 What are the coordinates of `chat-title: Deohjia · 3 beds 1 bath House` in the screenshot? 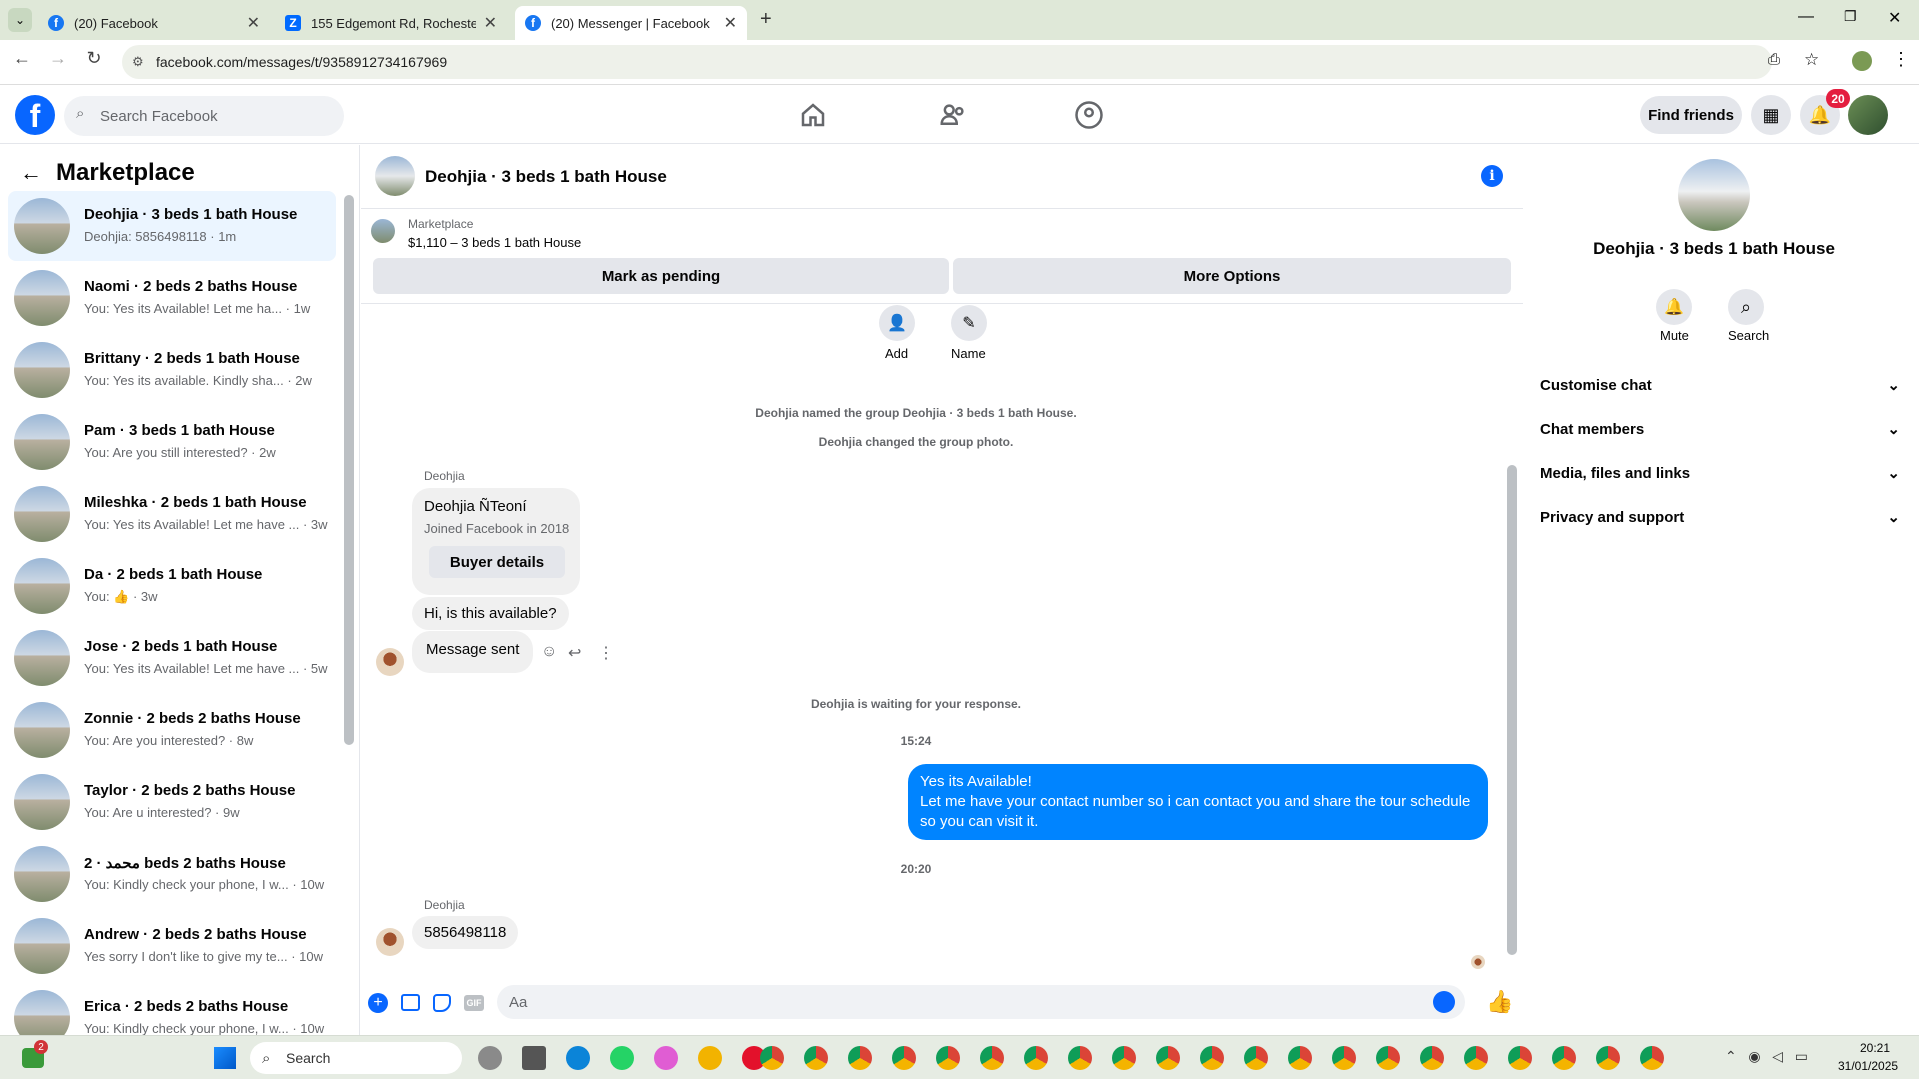 It's located at (546, 177).